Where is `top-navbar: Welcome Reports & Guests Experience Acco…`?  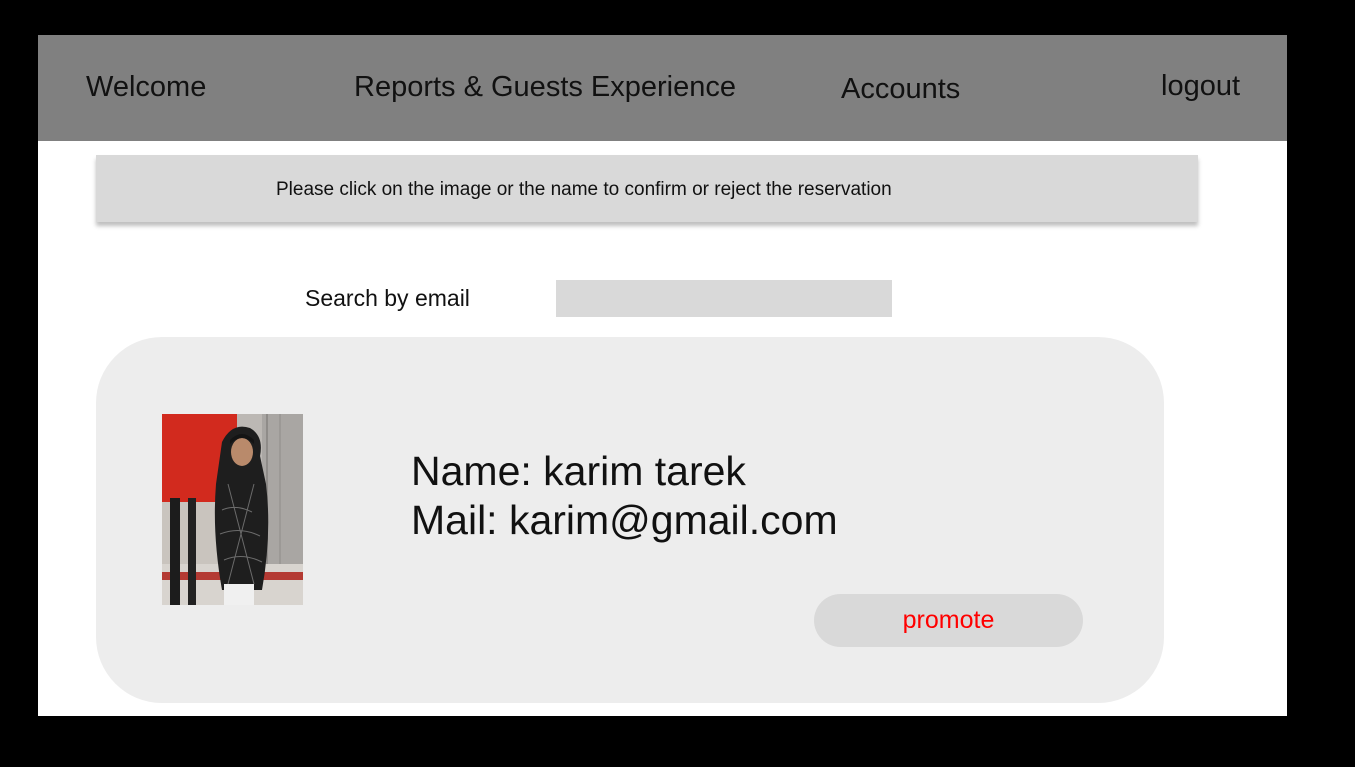
top-navbar: Welcome Reports & Guests Experience Acco… is located at coordinates (662, 88).